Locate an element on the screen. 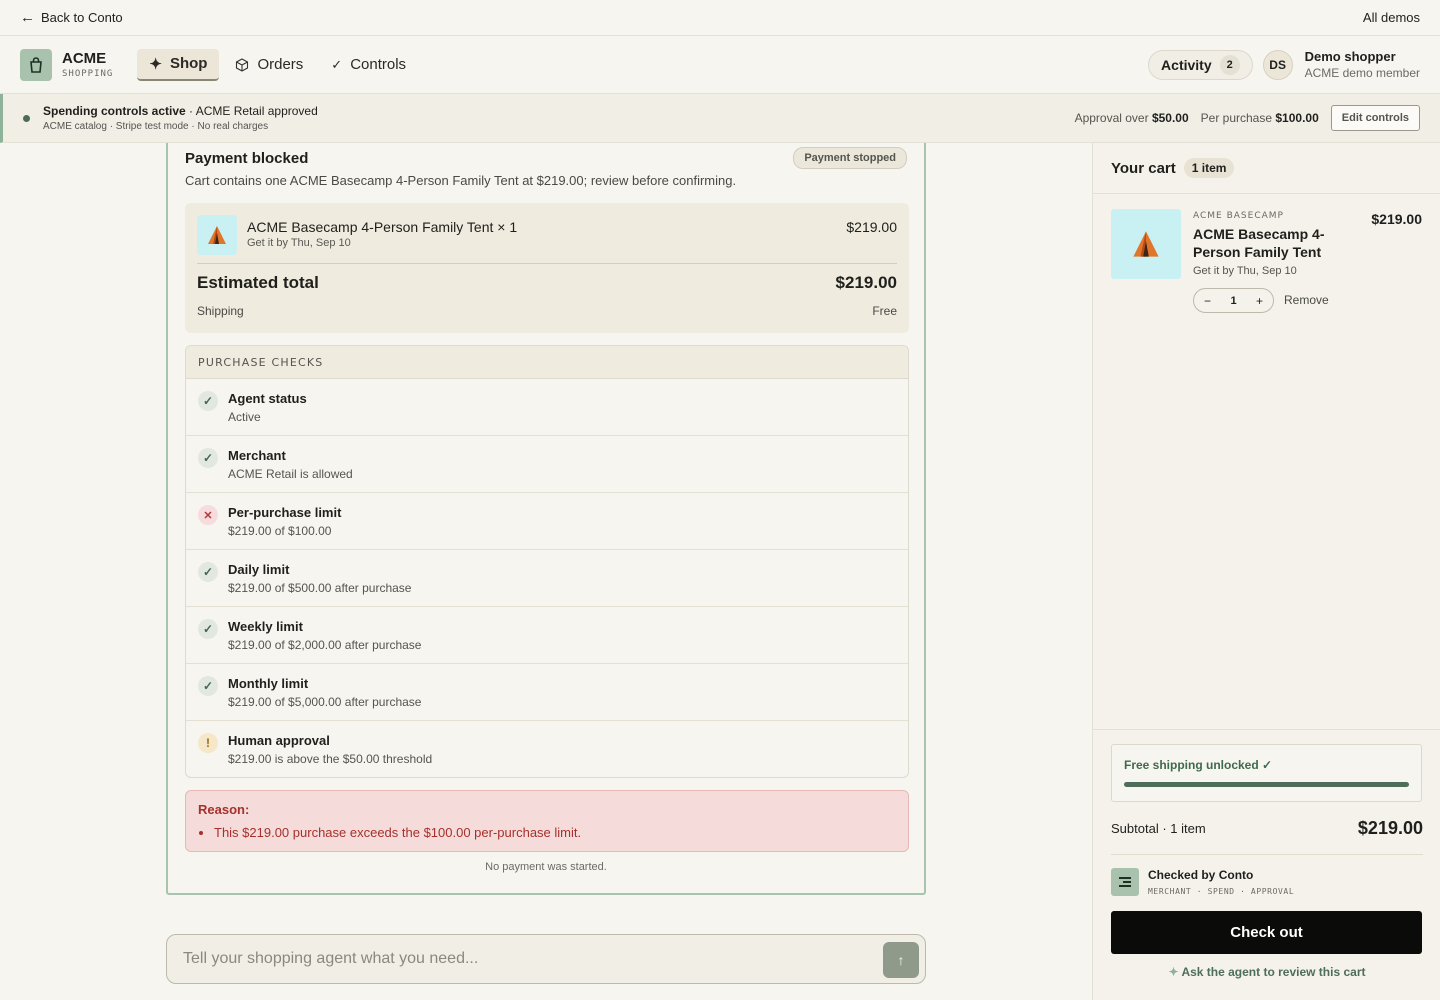 The image size is (1440, 1000). check-agent-status: ✓ Agent status Active is located at coordinates (547, 407).